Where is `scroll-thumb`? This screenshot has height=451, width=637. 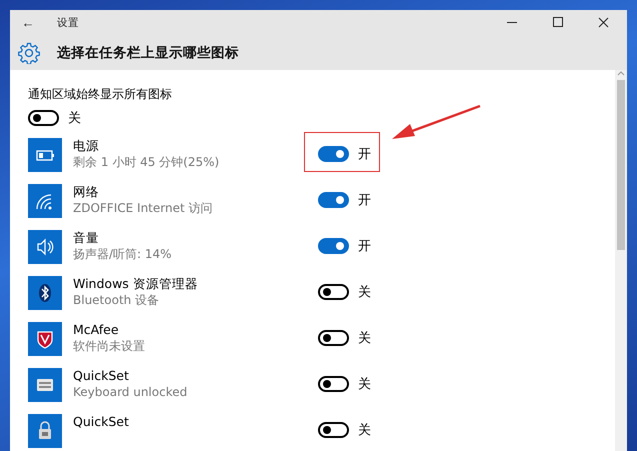 scroll-thumb is located at coordinates (621, 165).